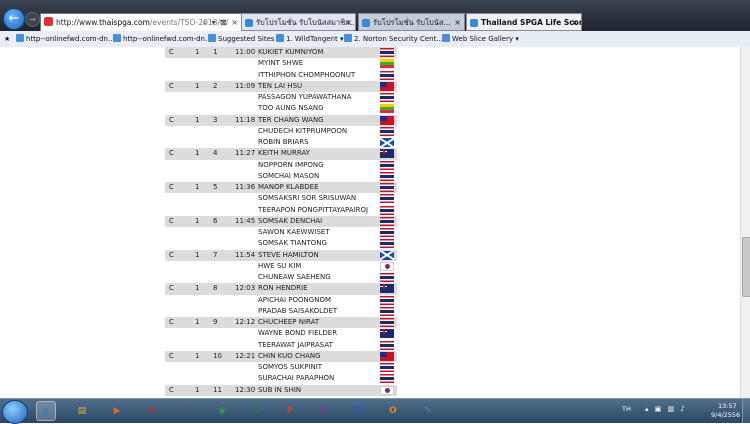  What do you see at coordinates (217, 355) in the screenshot?
I see `group-cell: 10` at bounding box center [217, 355].